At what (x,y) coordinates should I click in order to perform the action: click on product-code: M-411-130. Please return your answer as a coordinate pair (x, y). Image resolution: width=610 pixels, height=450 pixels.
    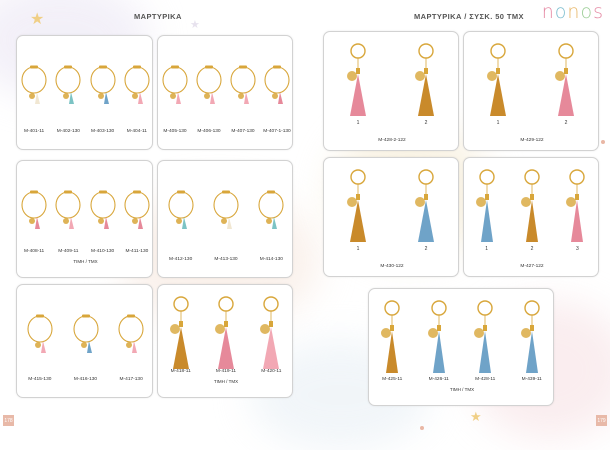
    Looking at the image, I should click on (137, 251).